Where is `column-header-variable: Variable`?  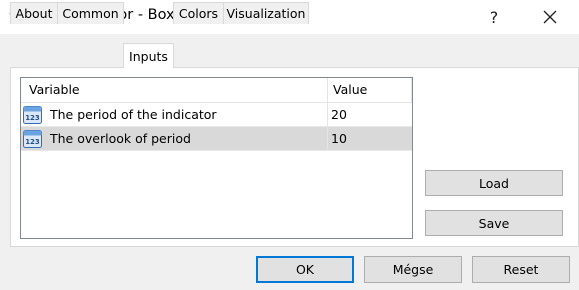
column-header-variable: Variable is located at coordinates (54, 90).